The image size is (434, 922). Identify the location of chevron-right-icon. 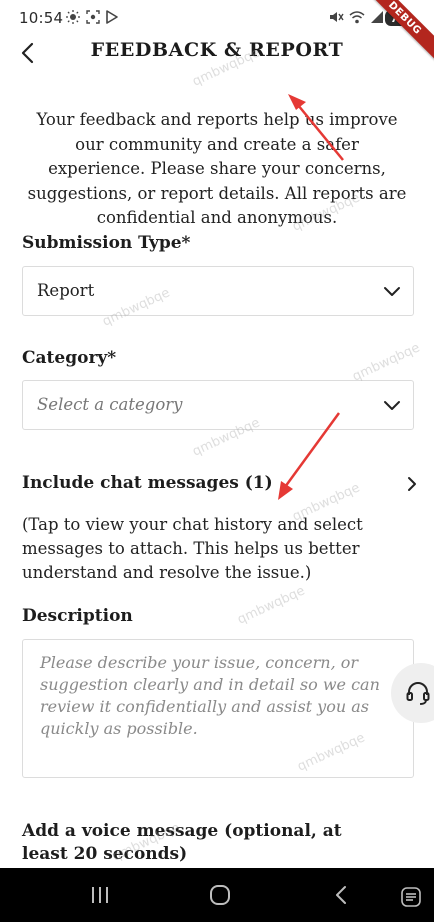
(412, 484).